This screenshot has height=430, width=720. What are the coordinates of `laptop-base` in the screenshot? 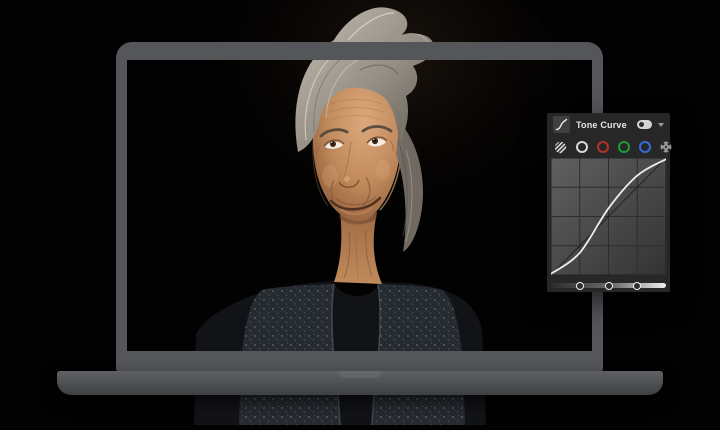 It's located at (360, 383).